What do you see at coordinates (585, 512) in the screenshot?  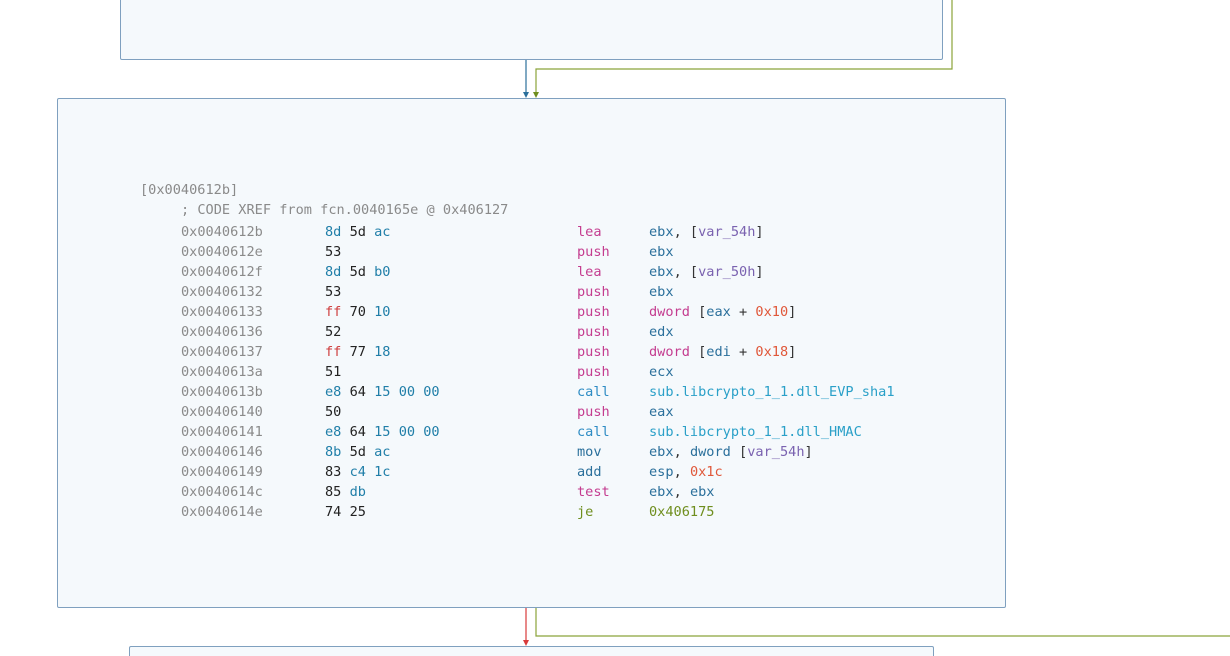 I see `instruction-mnemonic: je` at bounding box center [585, 512].